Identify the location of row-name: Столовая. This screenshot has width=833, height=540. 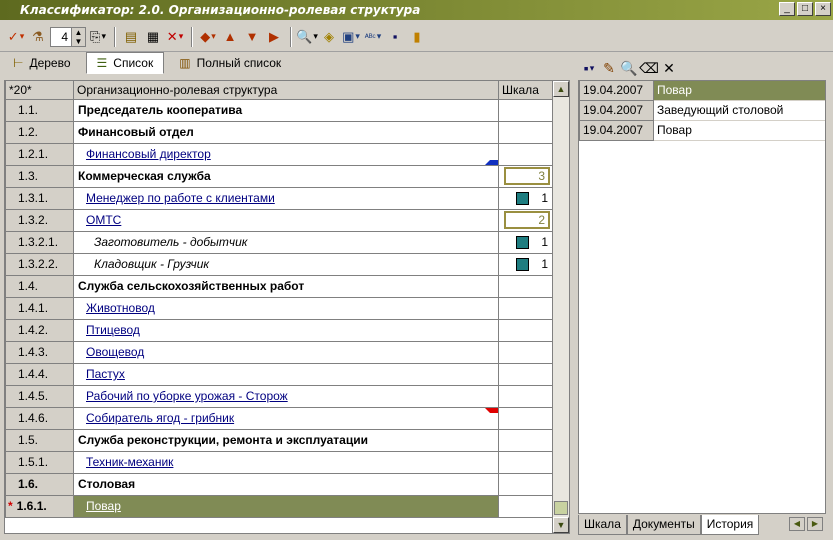
(286, 484).